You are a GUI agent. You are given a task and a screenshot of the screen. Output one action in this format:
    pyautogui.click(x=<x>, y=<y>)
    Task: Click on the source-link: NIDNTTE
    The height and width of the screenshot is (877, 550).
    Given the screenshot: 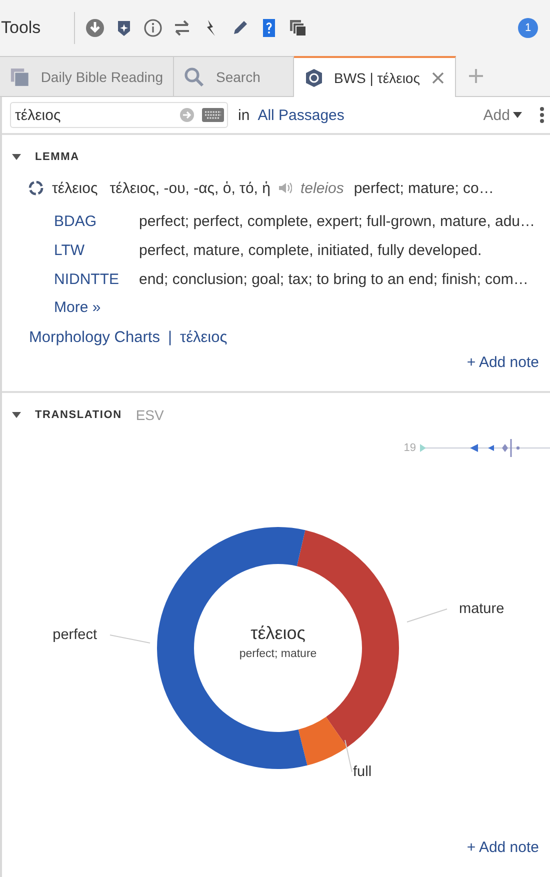 What is the action you would take?
    pyautogui.click(x=86, y=279)
    